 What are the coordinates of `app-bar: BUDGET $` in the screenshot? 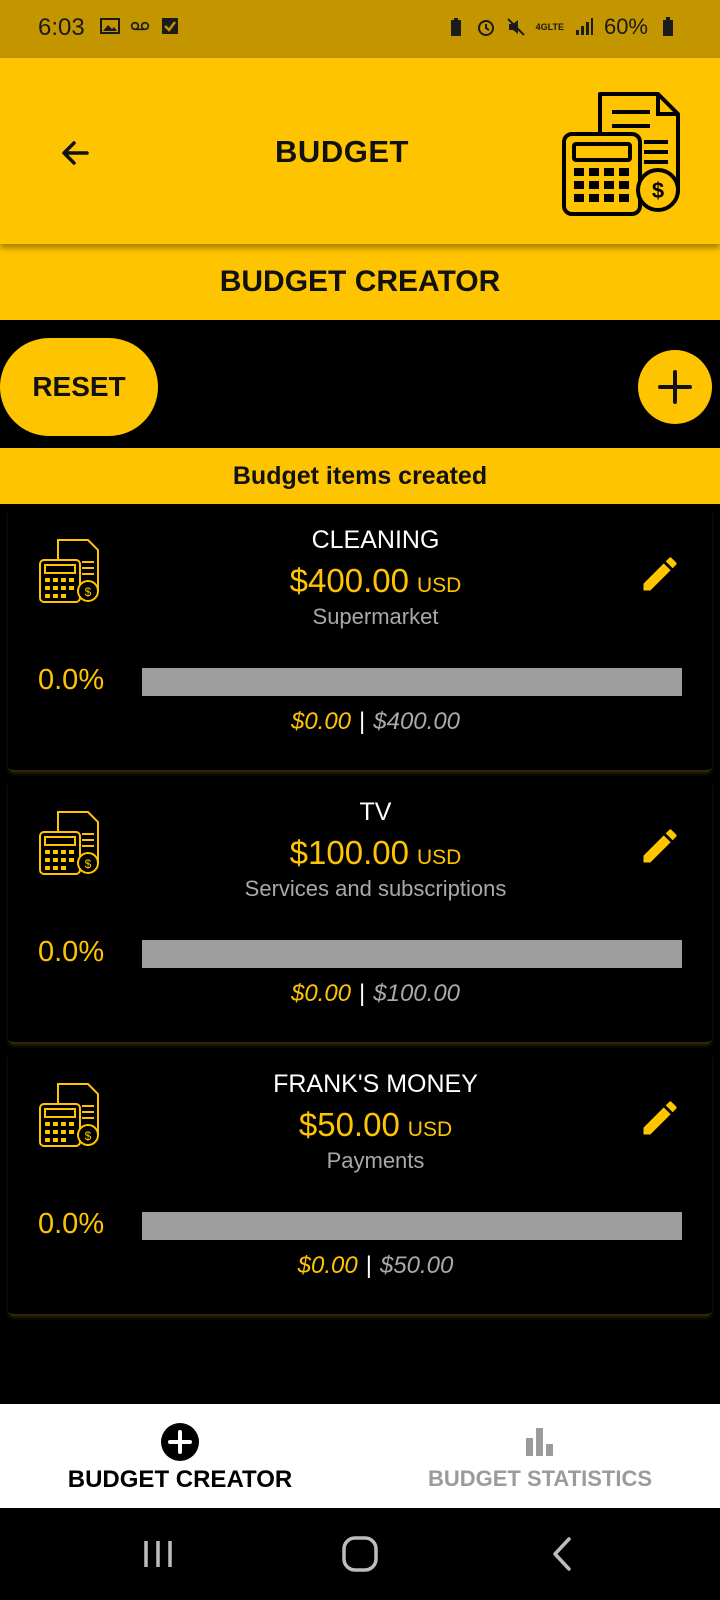 It's located at (360, 151).